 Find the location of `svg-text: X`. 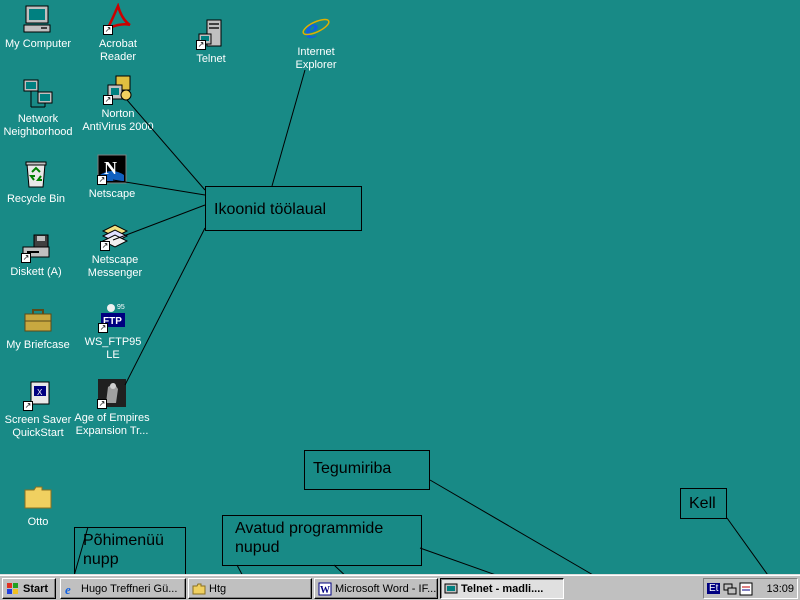

svg-text: X is located at coordinates (40, 392).